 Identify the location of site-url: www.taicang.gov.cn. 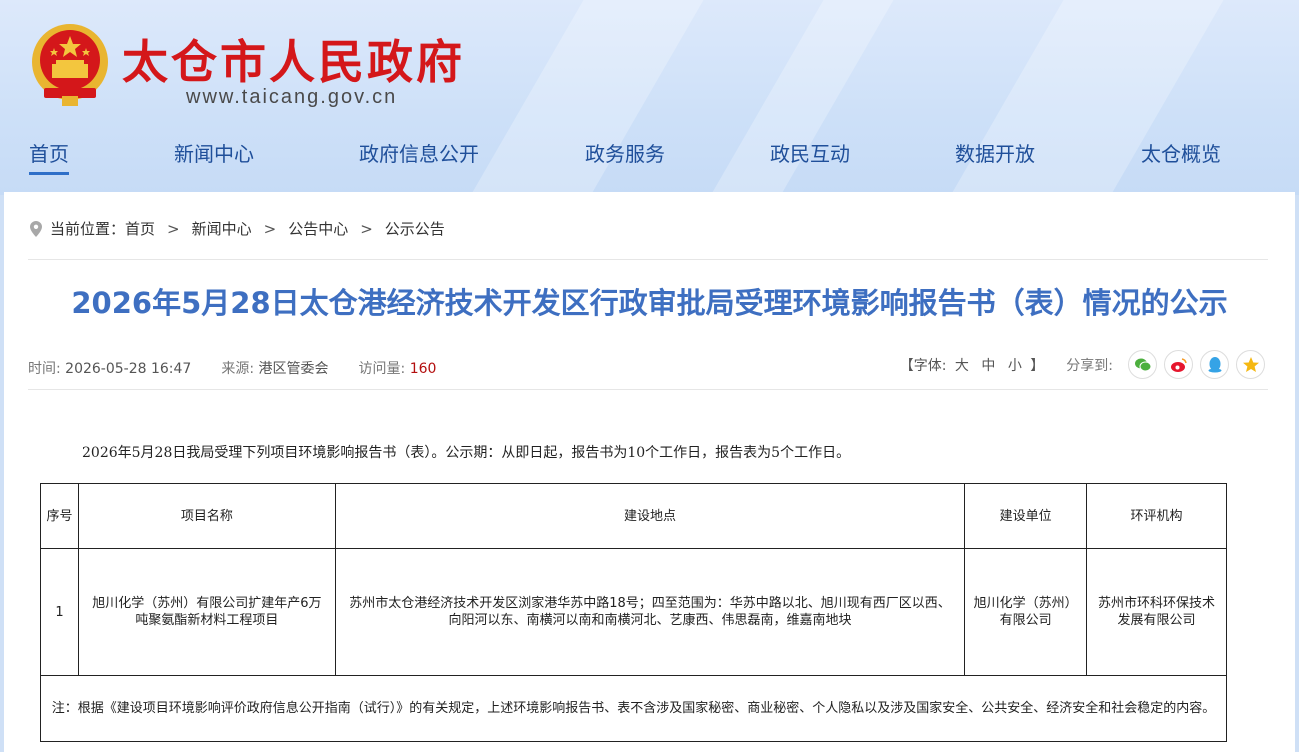
(291, 97).